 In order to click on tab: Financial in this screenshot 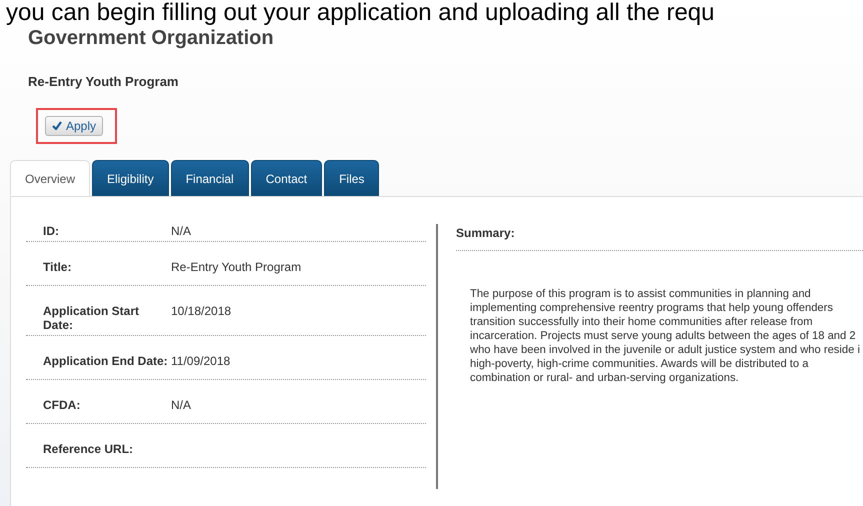, I will do `click(209, 178)`.